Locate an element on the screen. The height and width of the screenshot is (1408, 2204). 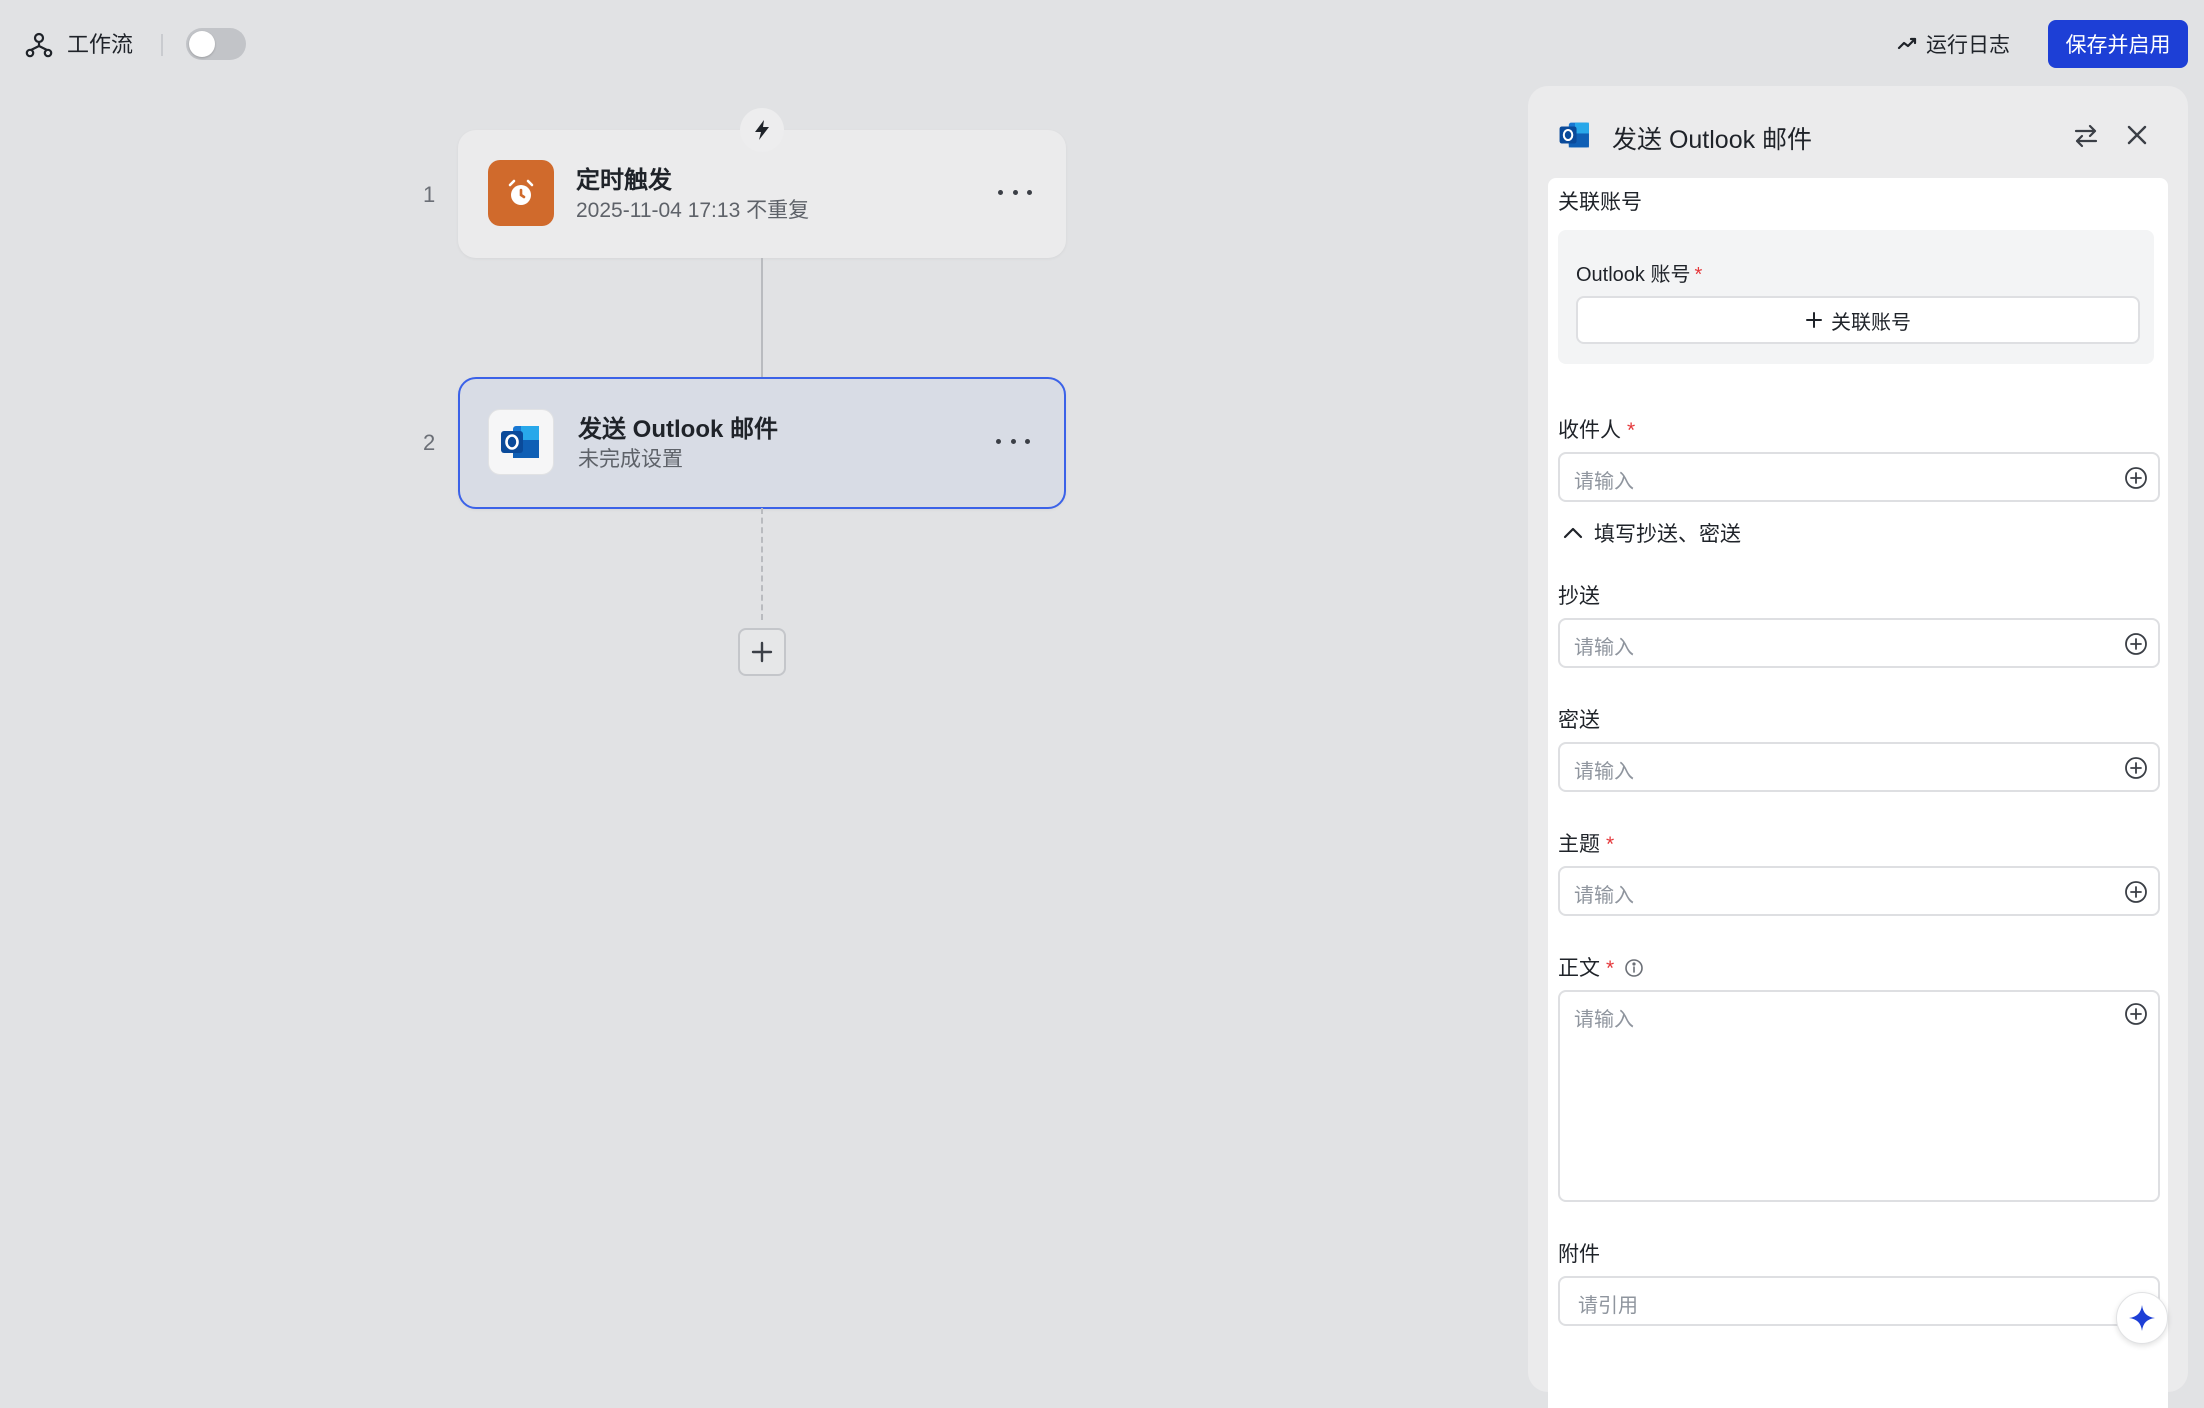
trend-icon is located at coordinates (1907, 43).